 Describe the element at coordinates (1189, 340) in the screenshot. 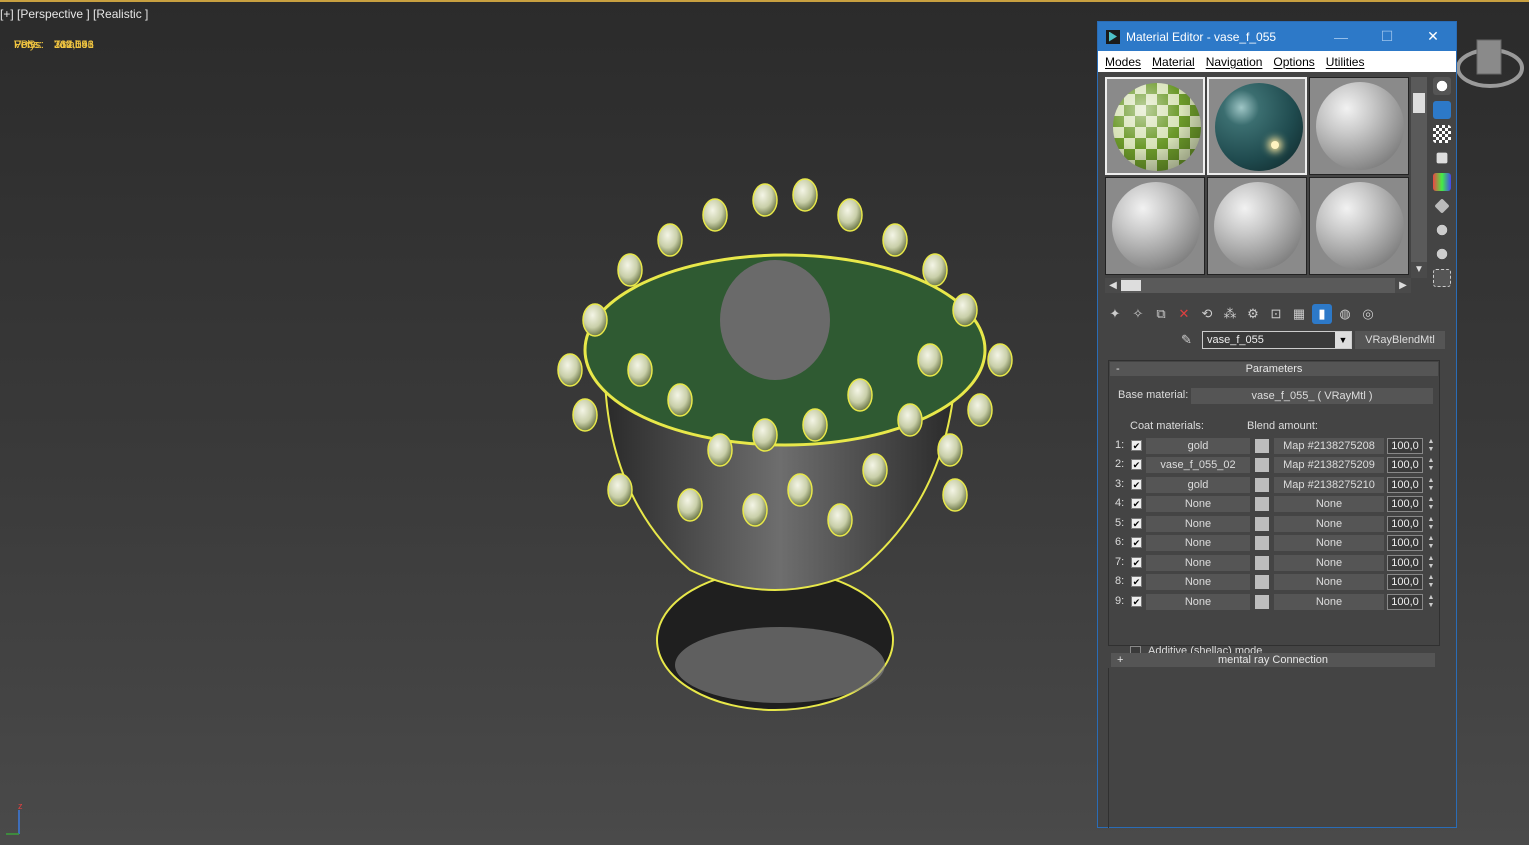

I see `pick-material-eyedropper-icon: ✎` at that location.